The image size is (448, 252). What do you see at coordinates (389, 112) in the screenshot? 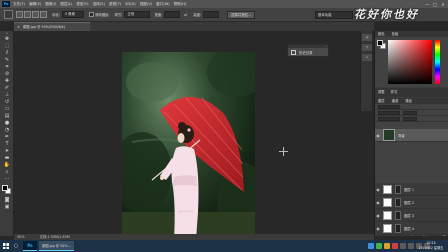
I see `blend-mode-select` at bounding box center [389, 112].